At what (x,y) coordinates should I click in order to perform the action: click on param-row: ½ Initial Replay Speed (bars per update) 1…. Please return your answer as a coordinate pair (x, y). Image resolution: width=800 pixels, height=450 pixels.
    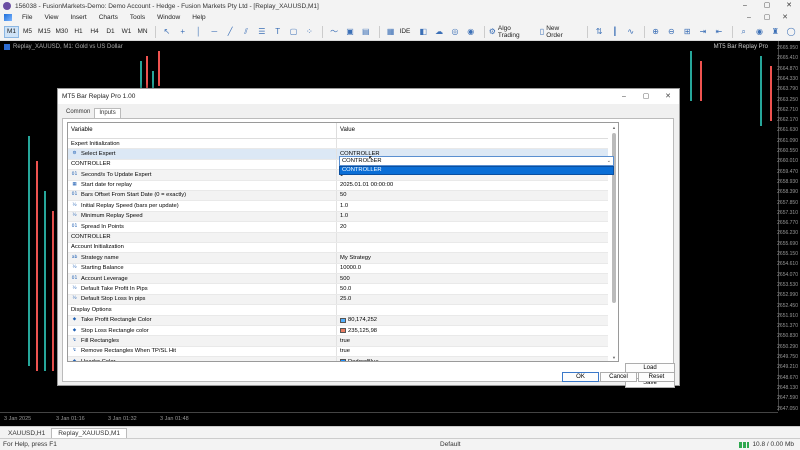
    Looking at the image, I should click on (338, 206).